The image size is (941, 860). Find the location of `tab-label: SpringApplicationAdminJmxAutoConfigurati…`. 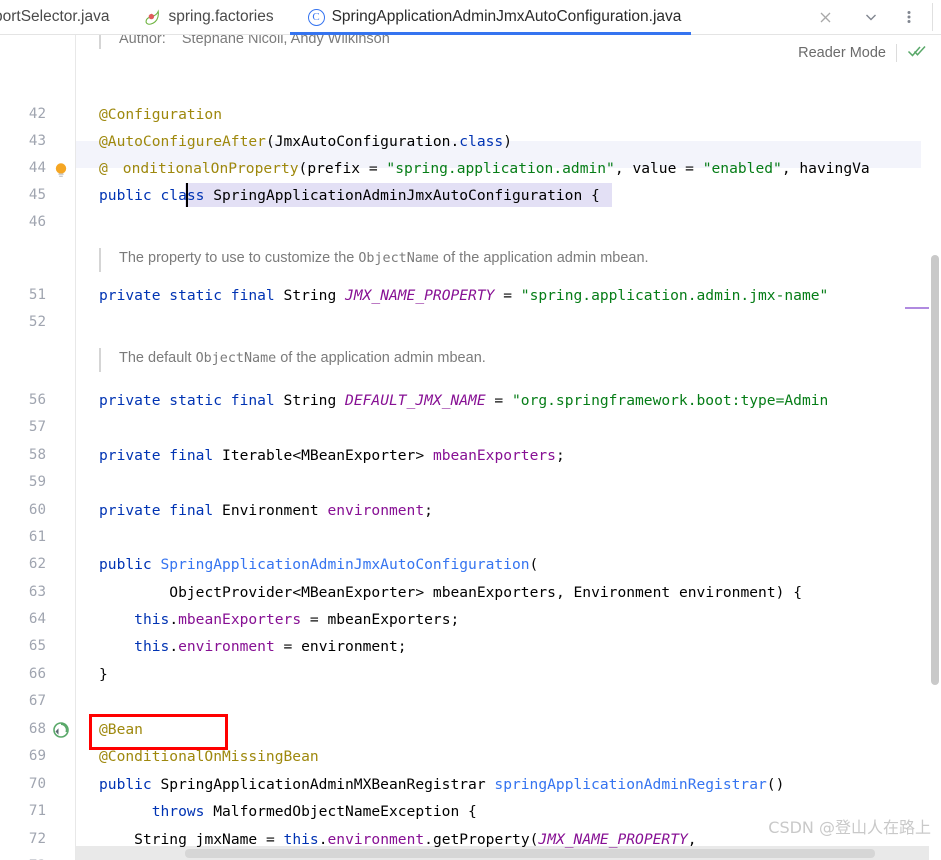

tab-label: SpringApplicationAdminJmxAutoConfigurati… is located at coordinates (506, 17).